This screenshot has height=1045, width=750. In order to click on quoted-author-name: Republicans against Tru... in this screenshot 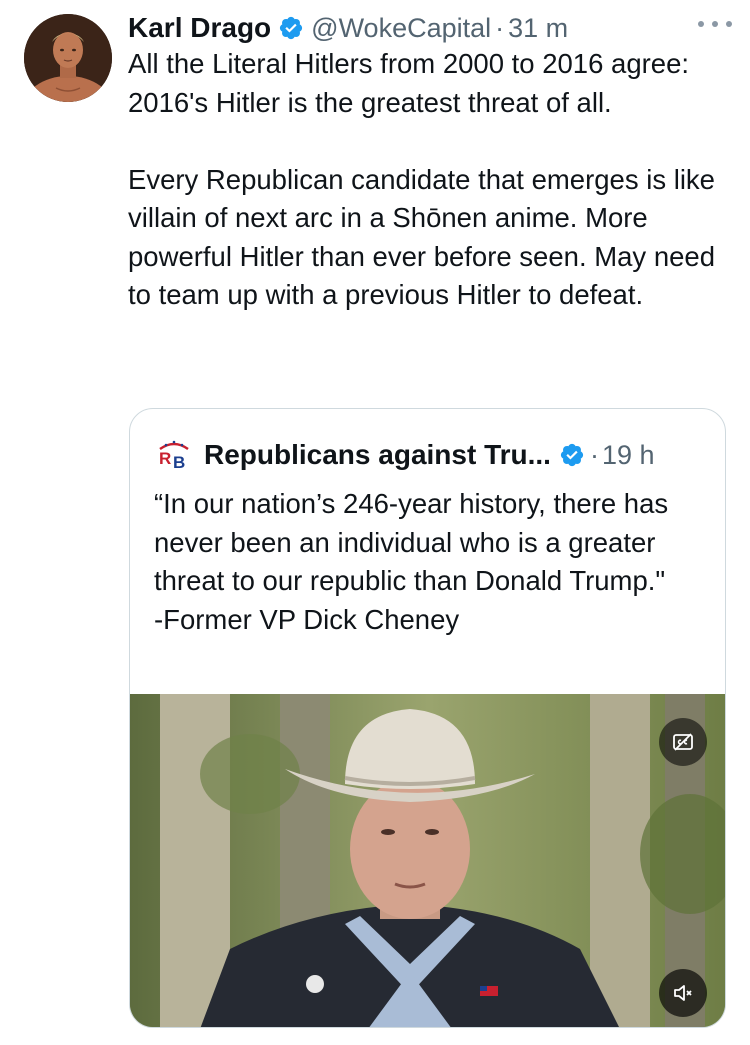, I will do `click(377, 455)`.